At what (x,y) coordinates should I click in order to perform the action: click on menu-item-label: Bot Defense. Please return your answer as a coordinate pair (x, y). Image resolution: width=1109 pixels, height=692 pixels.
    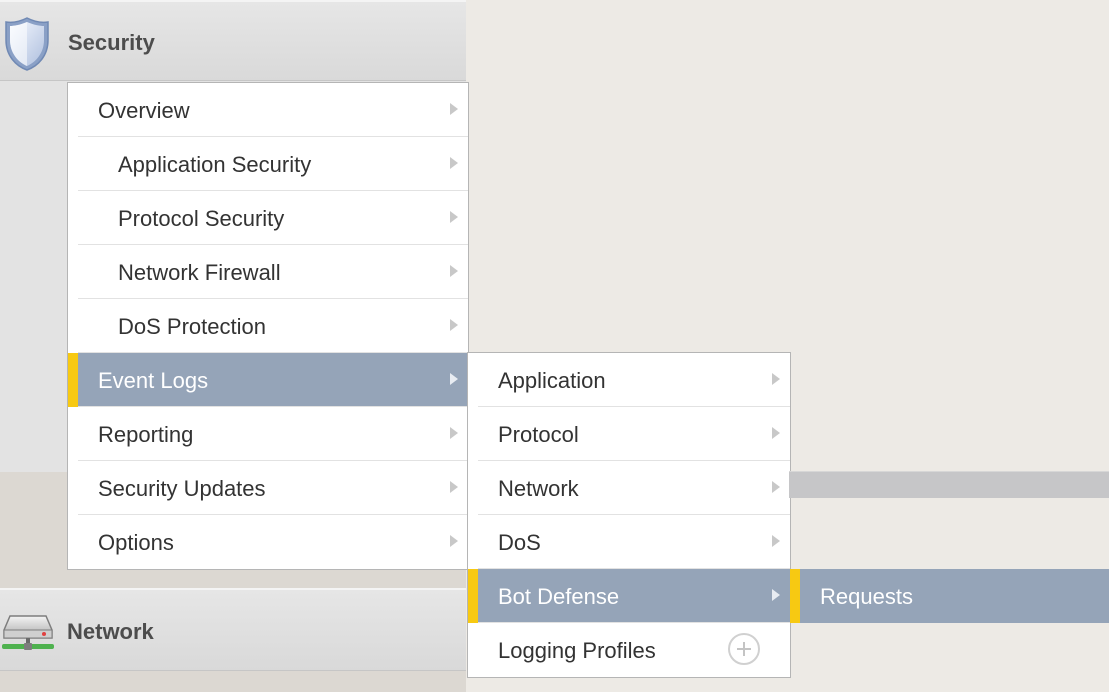
    Looking at the image, I should click on (559, 596).